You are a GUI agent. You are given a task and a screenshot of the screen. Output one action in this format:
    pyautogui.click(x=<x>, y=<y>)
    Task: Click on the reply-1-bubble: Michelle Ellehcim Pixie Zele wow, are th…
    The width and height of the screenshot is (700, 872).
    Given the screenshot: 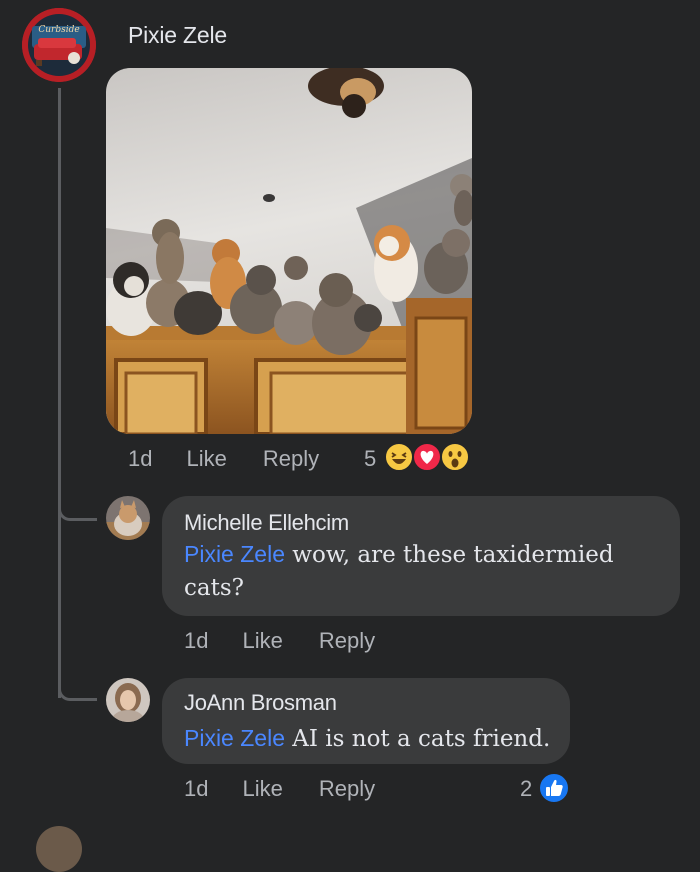 What is the action you would take?
    pyautogui.click(x=421, y=556)
    